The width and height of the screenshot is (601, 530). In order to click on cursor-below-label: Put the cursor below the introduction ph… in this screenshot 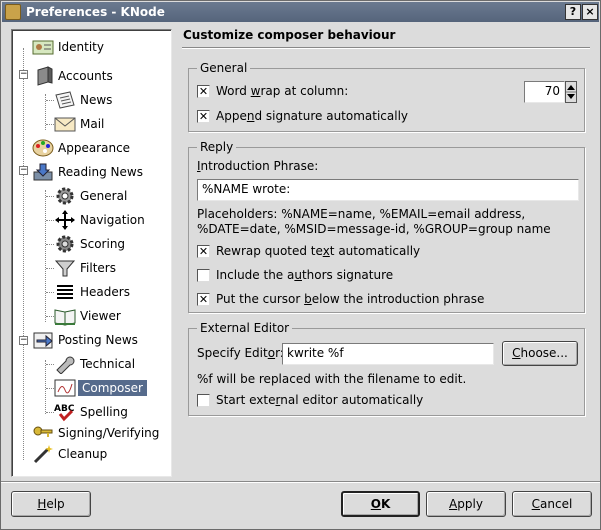, I will do `click(350, 299)`.